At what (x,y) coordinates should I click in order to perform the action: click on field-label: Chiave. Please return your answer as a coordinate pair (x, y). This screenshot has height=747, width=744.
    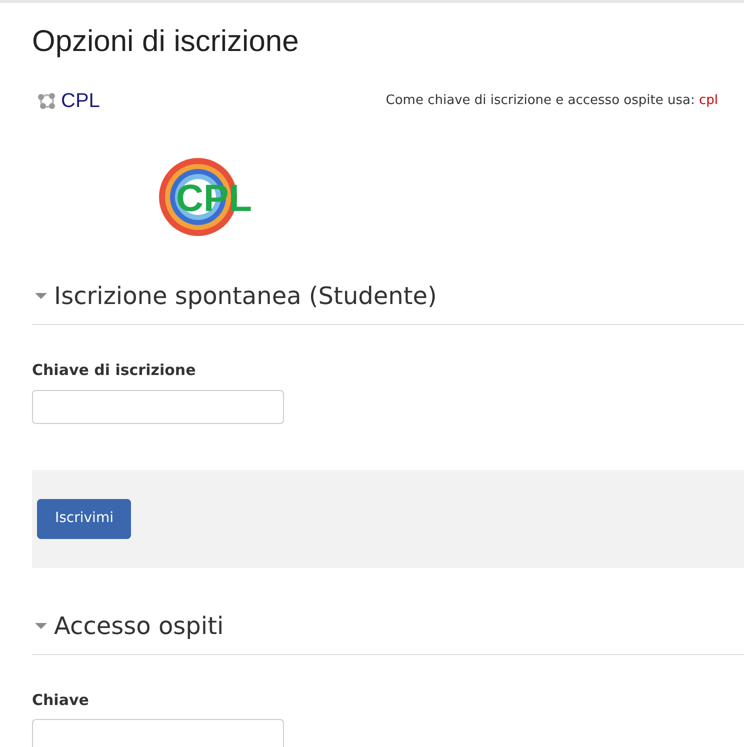
    Looking at the image, I should click on (61, 700).